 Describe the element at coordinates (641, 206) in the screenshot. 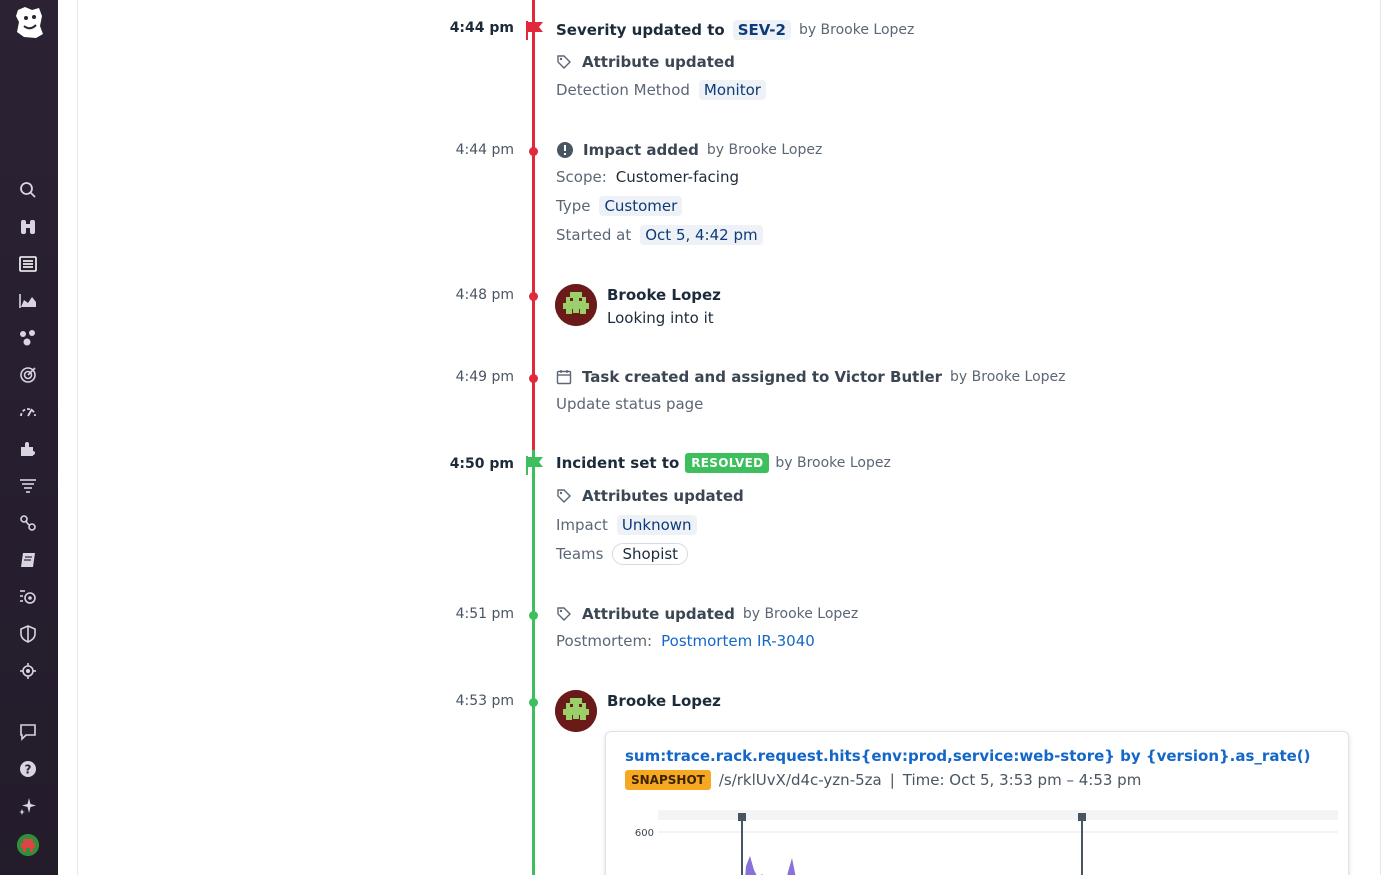

I see `type-chip: Customer` at that location.